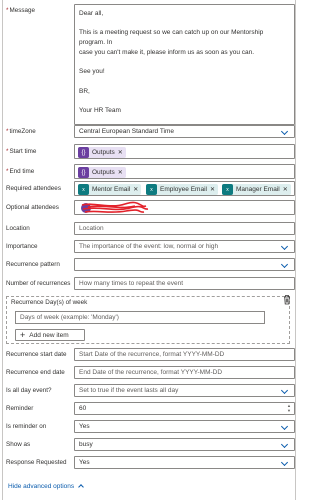 The width and height of the screenshot is (320, 500). I want to click on show-as-label: Show as, so click(18, 444).